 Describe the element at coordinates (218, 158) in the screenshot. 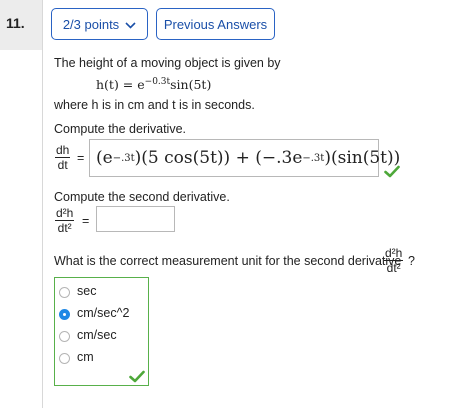

I see `answer-part-b: )(5 cos(5t)) + (−.3e` at that location.